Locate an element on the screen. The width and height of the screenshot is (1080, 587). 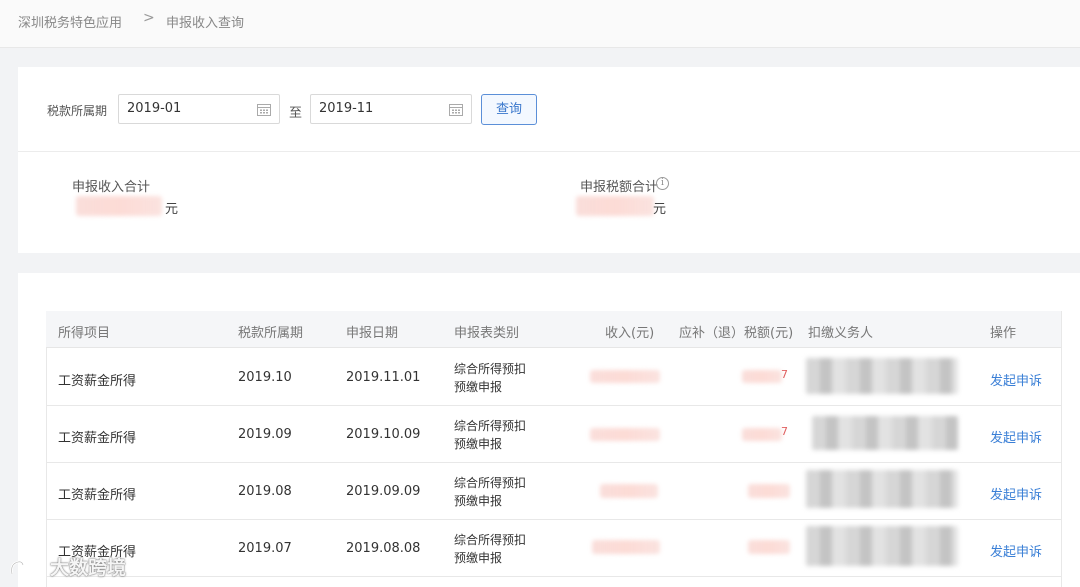
tax-total-label: 申报税额合计 is located at coordinates (619, 187).